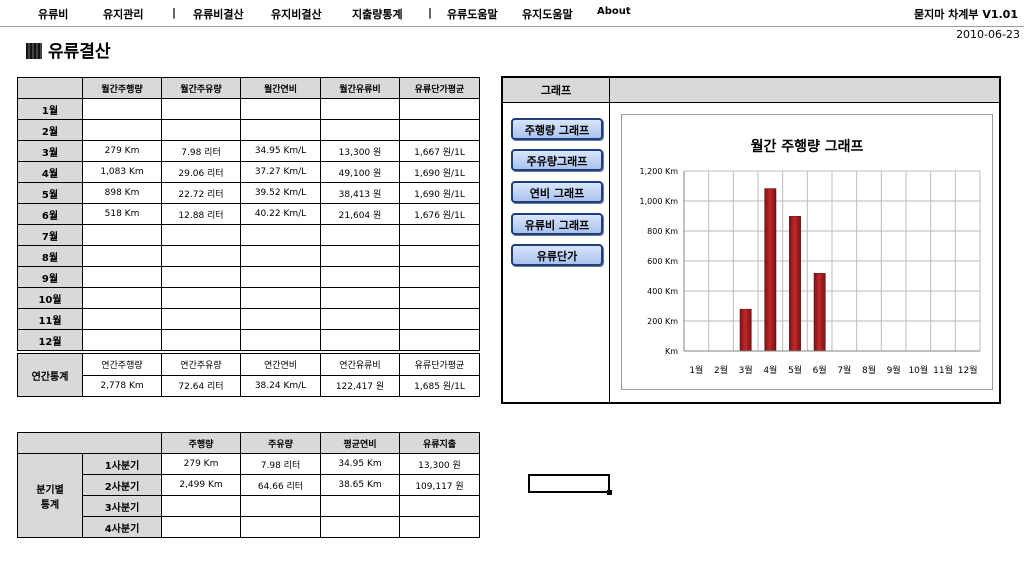 The height and width of the screenshot is (568, 1024). Describe the element at coordinates (123, 14) in the screenshot. I see `menu-item-maintenance: 유지관리` at that location.